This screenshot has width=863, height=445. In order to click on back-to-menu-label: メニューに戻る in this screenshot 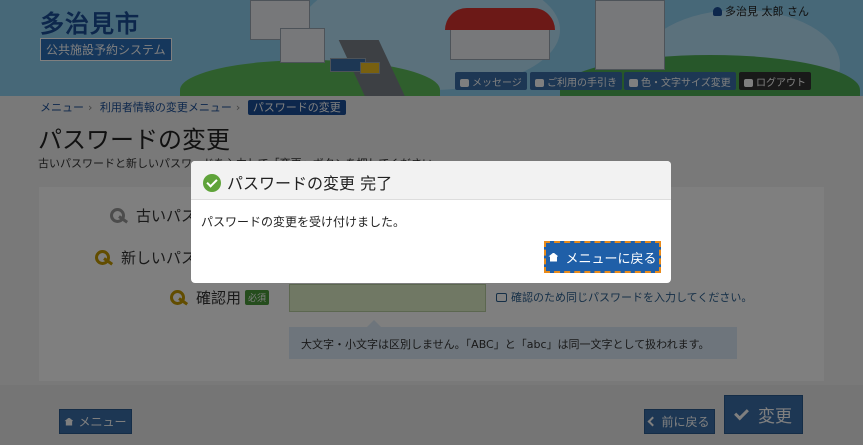, I will do `click(611, 259)`.